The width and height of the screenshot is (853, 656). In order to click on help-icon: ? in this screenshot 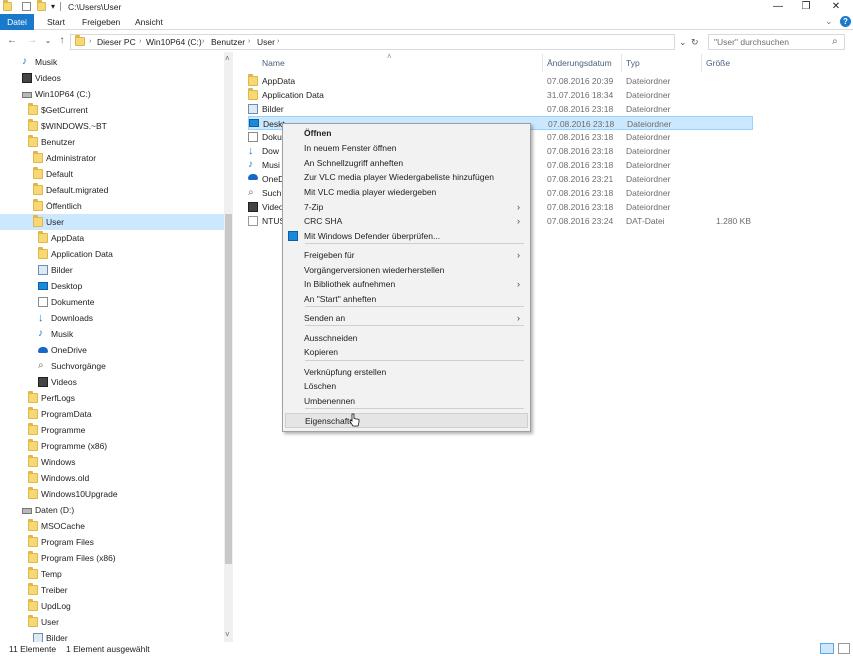, I will do `click(845, 21)`.